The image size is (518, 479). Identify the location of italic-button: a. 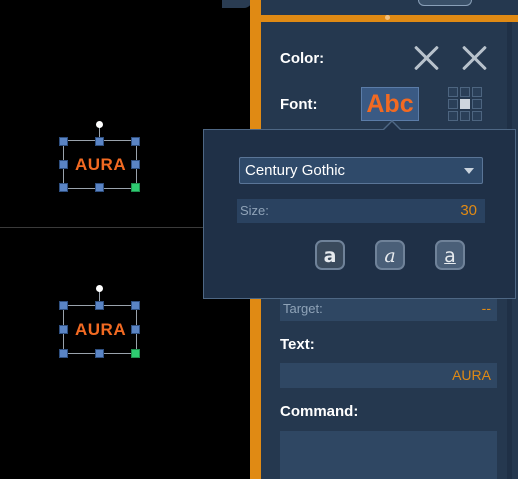
(390, 255).